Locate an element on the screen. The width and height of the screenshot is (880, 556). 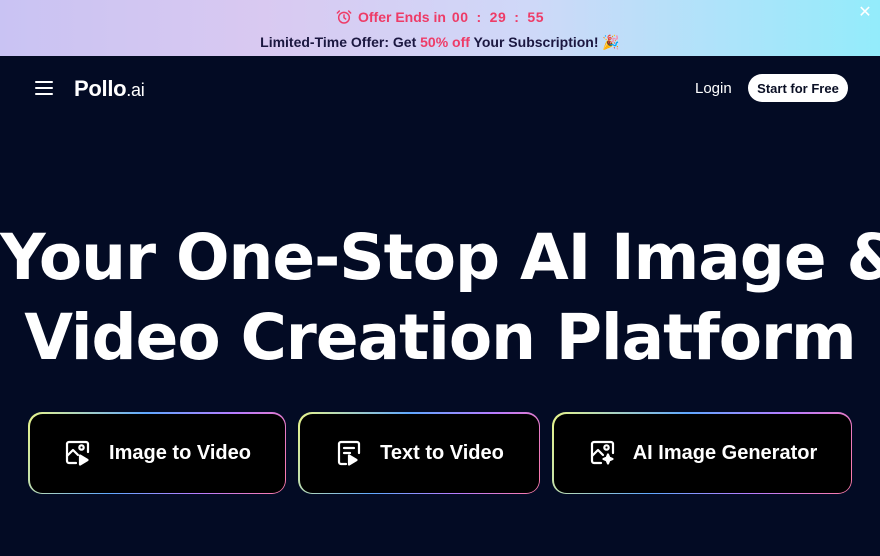
countdown: 00:29:55 is located at coordinates (498, 17).